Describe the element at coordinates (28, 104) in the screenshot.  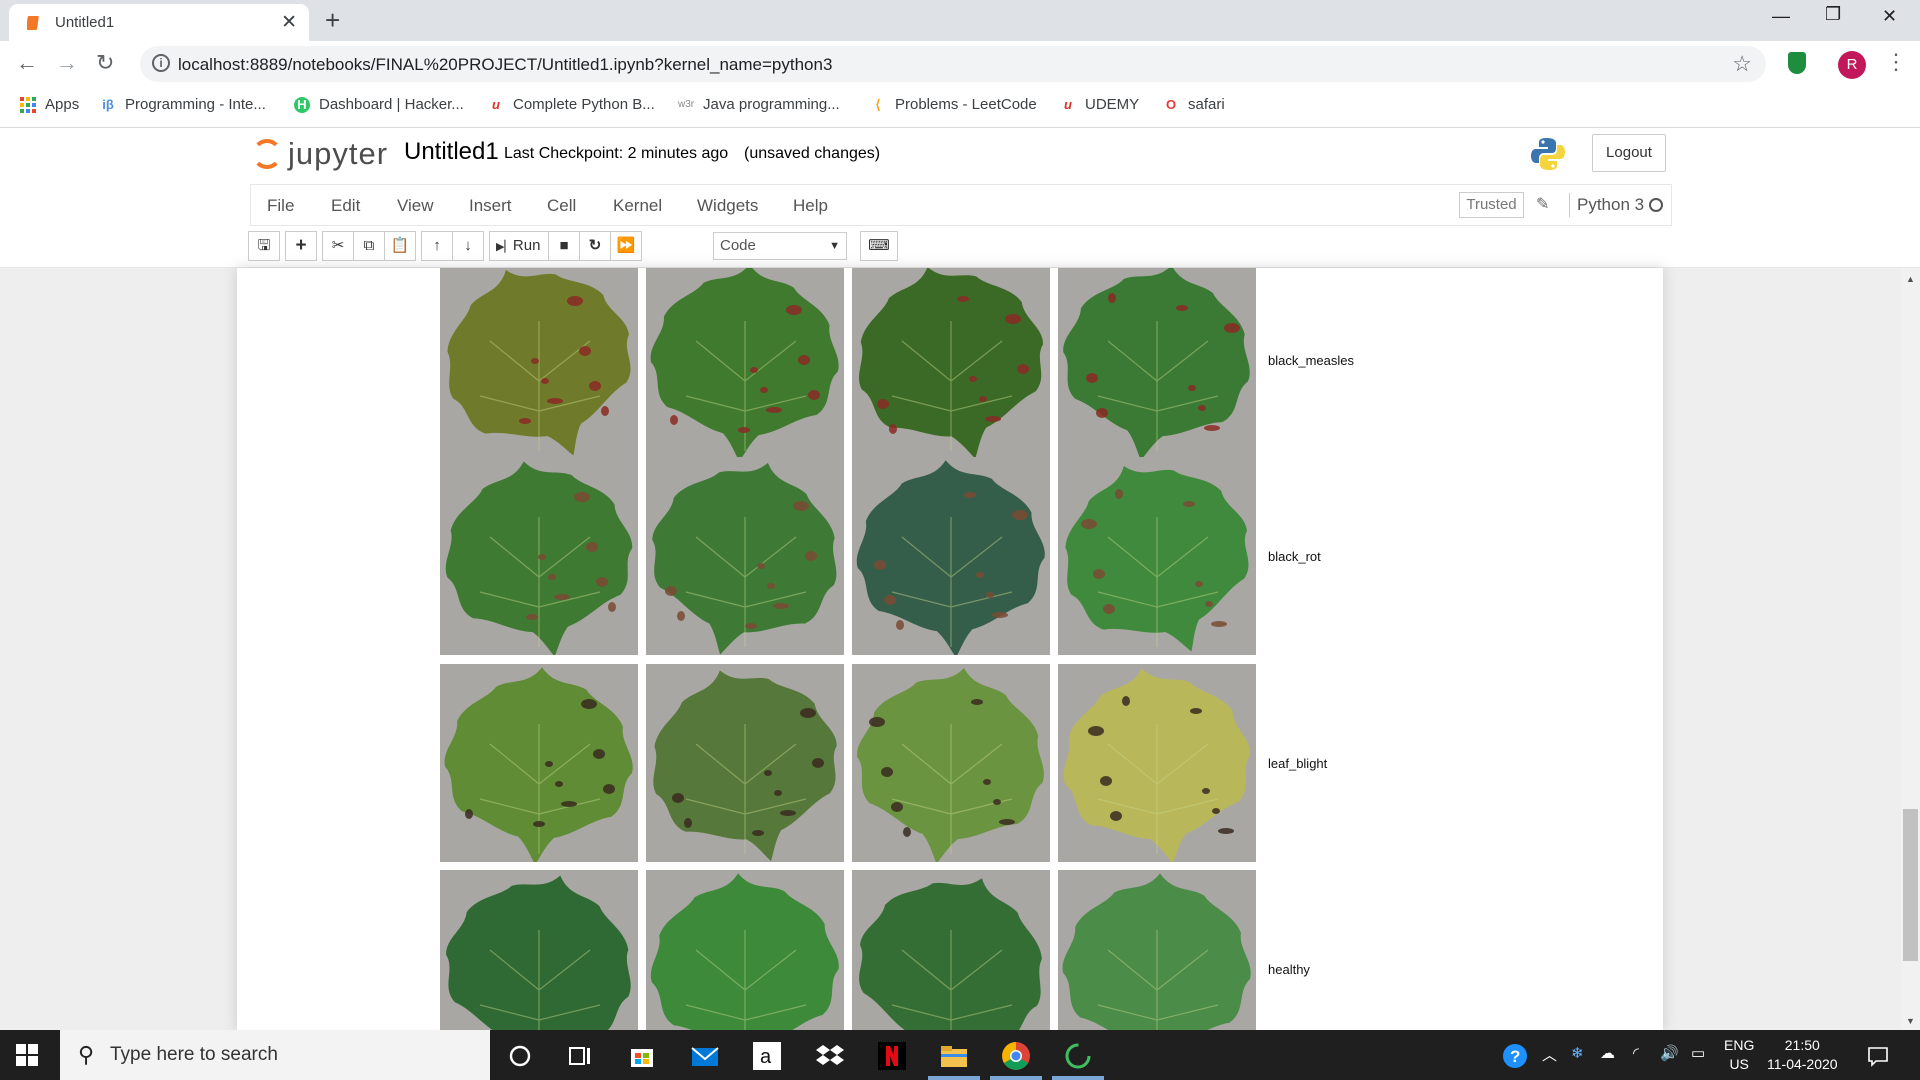
I see `apps-grid-icon` at that location.